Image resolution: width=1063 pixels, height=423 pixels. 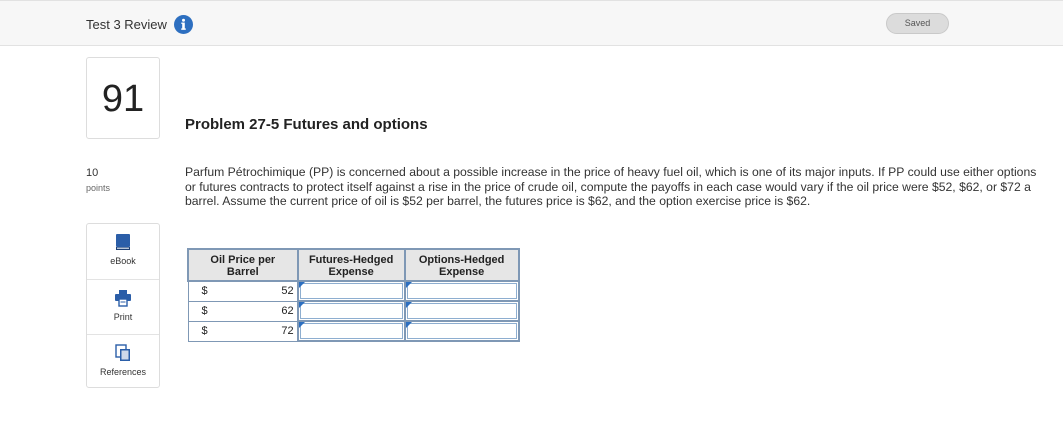 I want to click on references-icon, so click(x=123, y=353).